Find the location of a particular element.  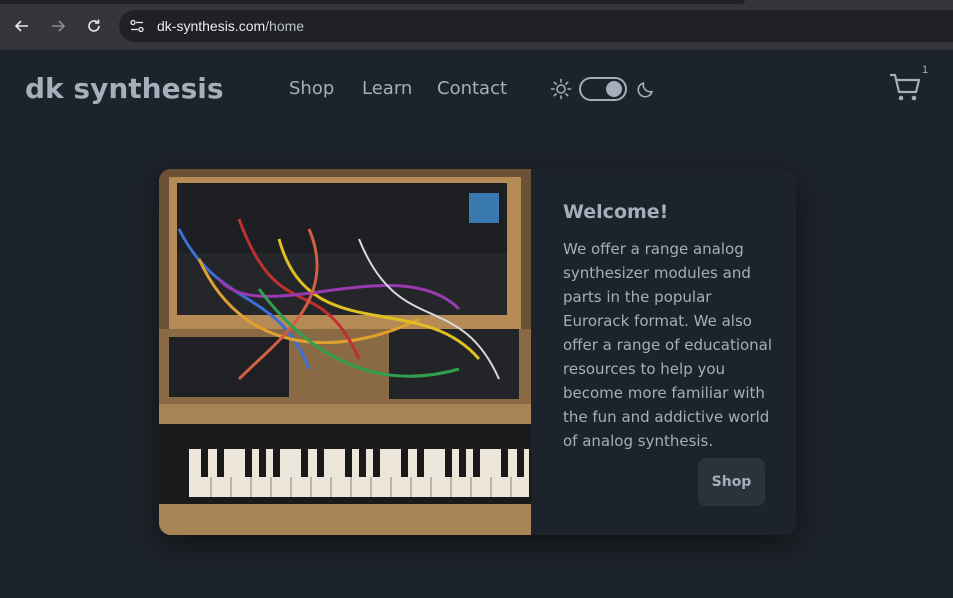

cart-button: 1 is located at coordinates (911, 85).